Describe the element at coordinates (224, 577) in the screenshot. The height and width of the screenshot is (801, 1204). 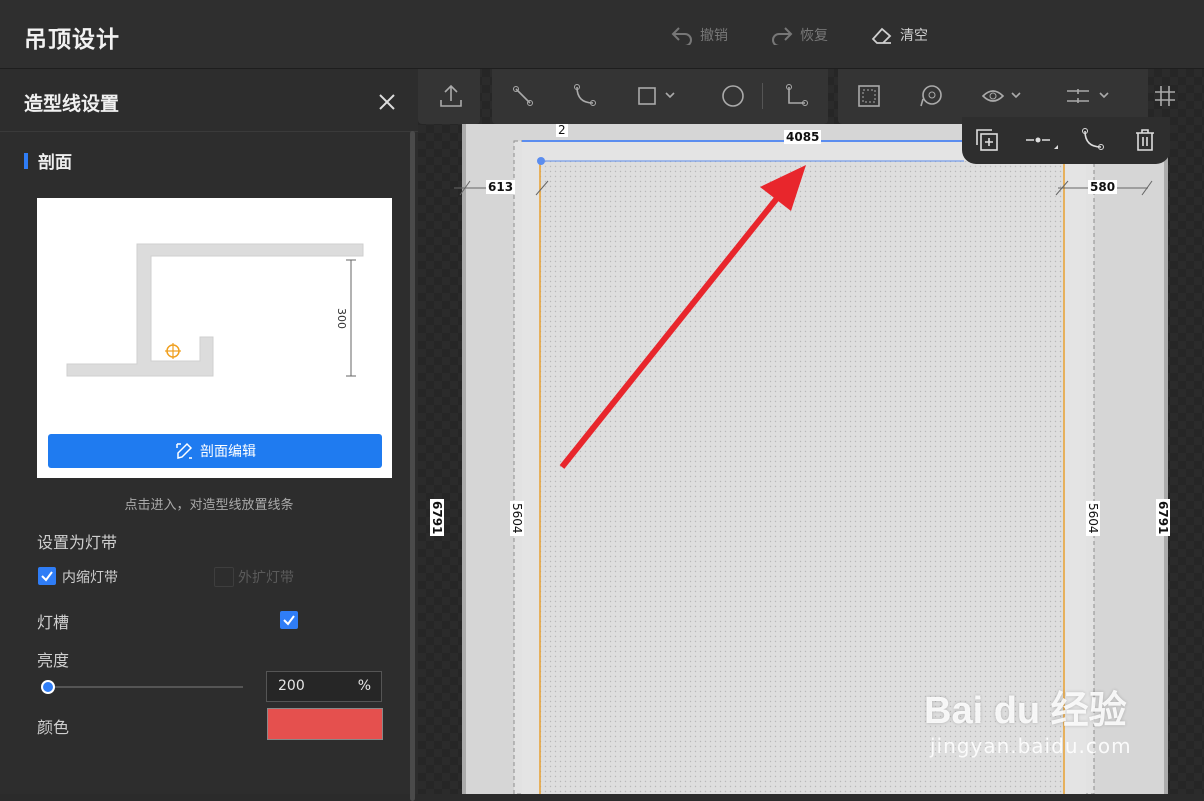
I see `outer-strip-checkbox` at that location.